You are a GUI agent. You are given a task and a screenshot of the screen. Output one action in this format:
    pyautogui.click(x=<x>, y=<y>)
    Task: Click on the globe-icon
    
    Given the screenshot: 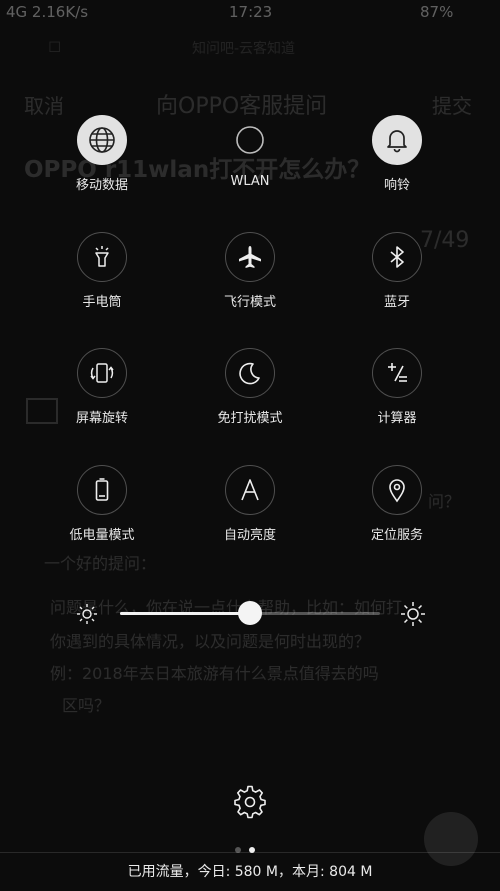 What is the action you would take?
    pyautogui.click(x=102, y=140)
    